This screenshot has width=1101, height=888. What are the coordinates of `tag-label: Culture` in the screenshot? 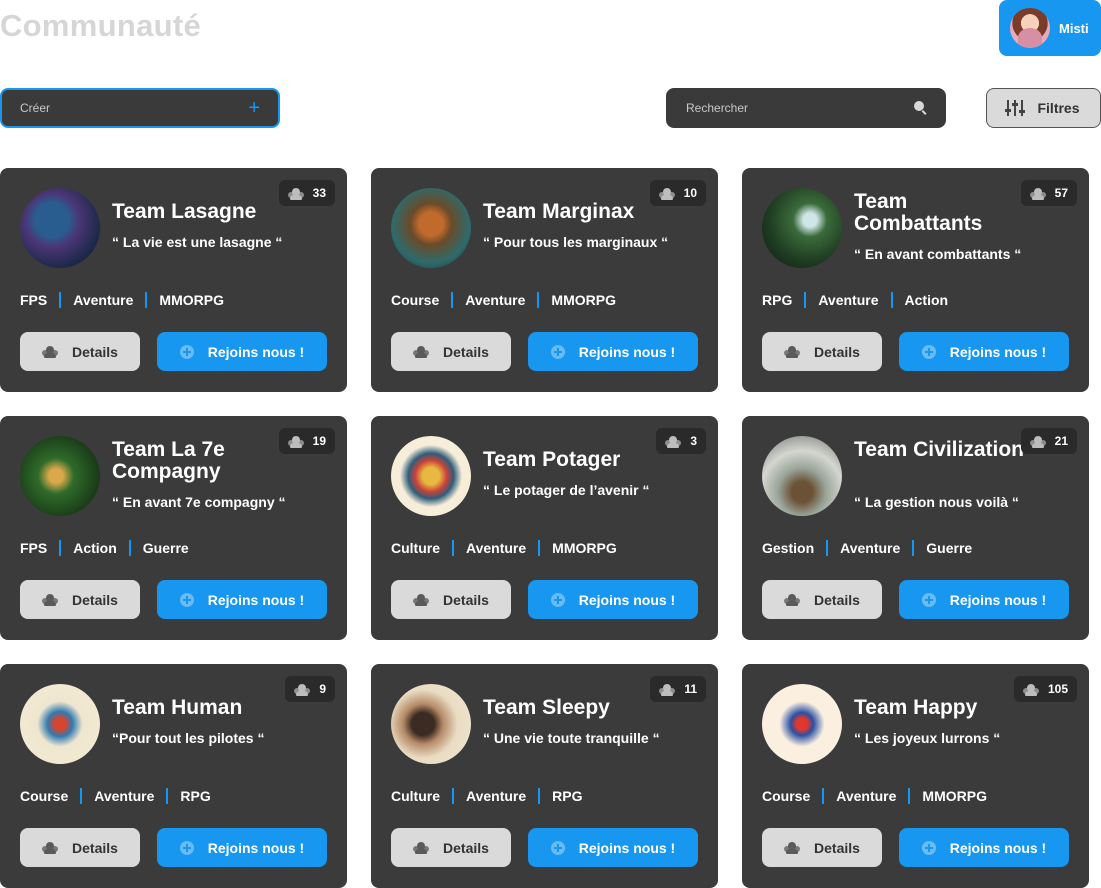 It's located at (415, 548).